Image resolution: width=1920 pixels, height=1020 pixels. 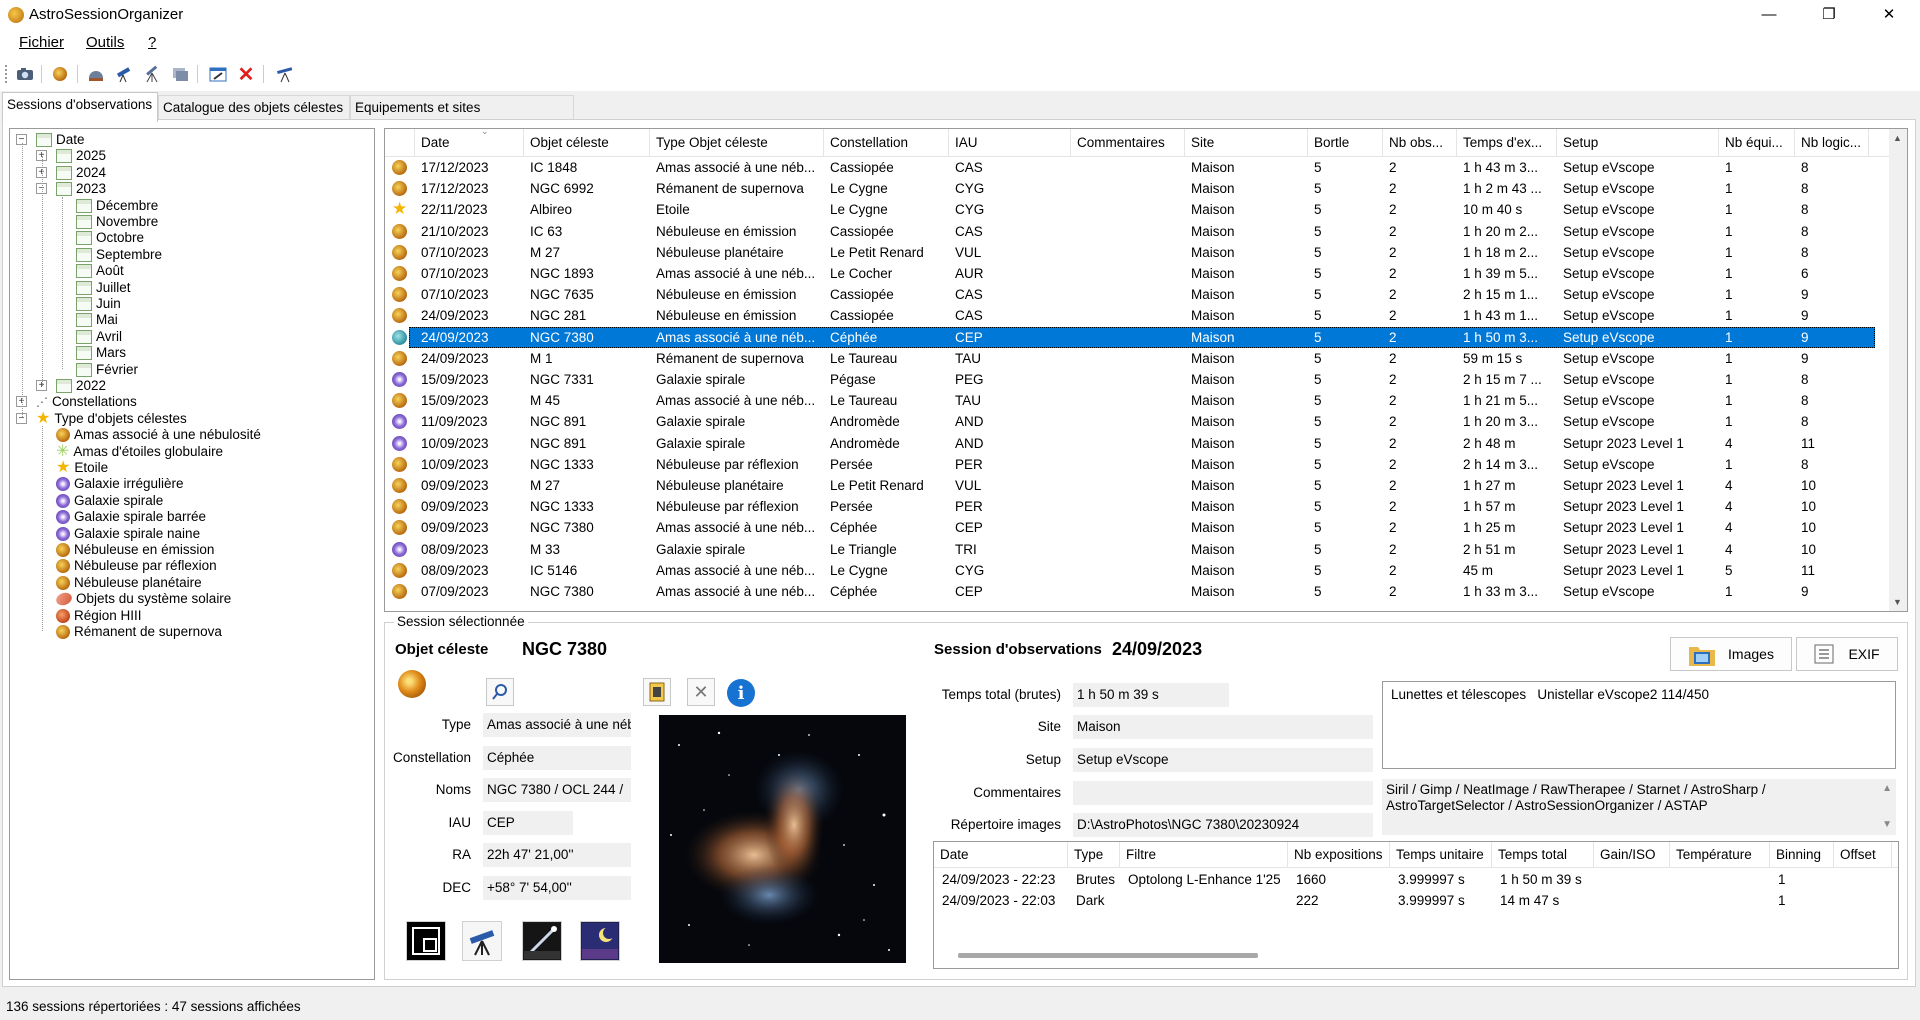 I want to click on exposure-cell-off, so click(x=1838, y=901).